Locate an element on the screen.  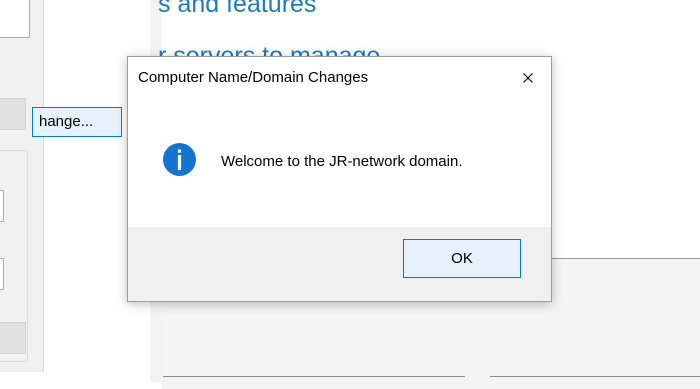
close-button is located at coordinates (528, 78).